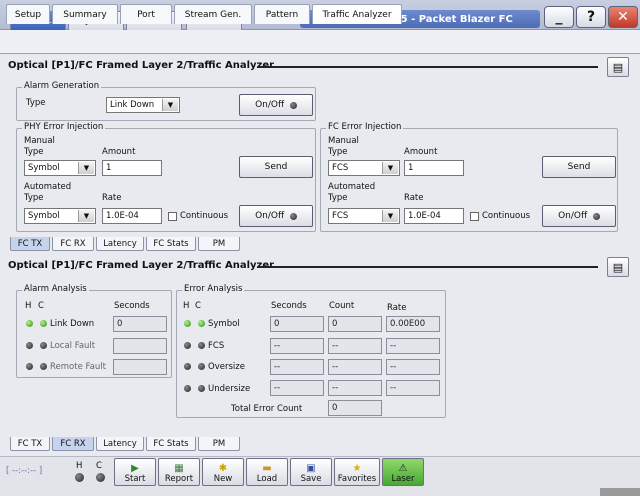  Describe the element at coordinates (28, 14) in the screenshot. I see `tab-setup: Setup` at that location.